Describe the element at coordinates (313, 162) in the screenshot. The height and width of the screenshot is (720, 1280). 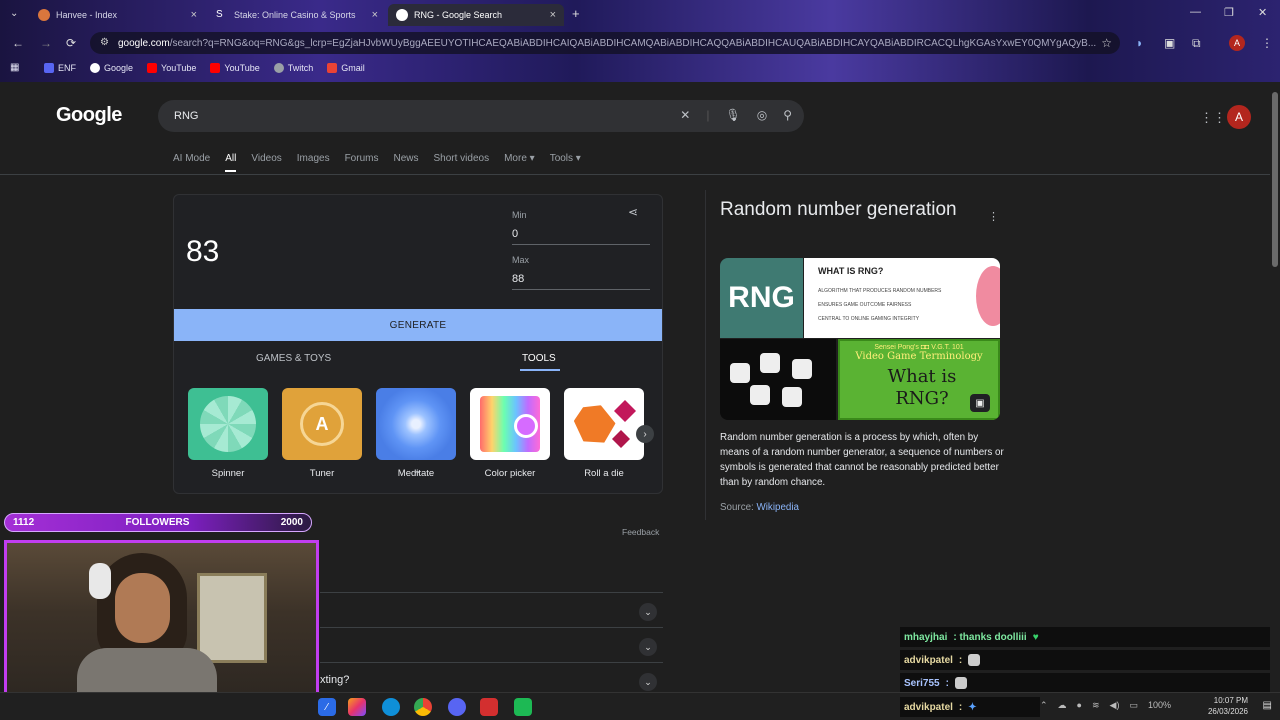
I see `filter-images: Images` at that location.